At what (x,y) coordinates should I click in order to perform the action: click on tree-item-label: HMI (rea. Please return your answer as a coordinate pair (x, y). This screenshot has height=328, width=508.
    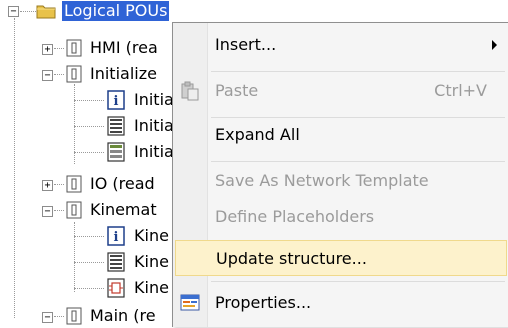
    Looking at the image, I should click on (124, 48).